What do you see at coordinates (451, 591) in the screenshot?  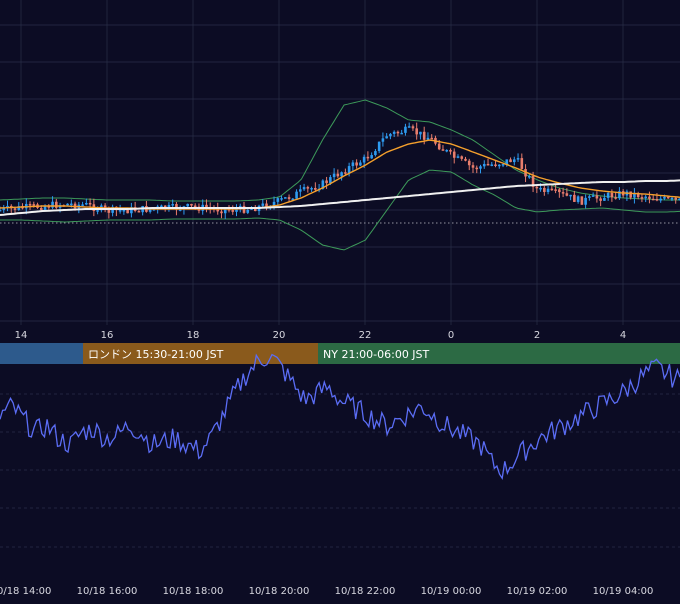 I see `oscillator-x-tick-label: 10/19 00:00` at bounding box center [451, 591].